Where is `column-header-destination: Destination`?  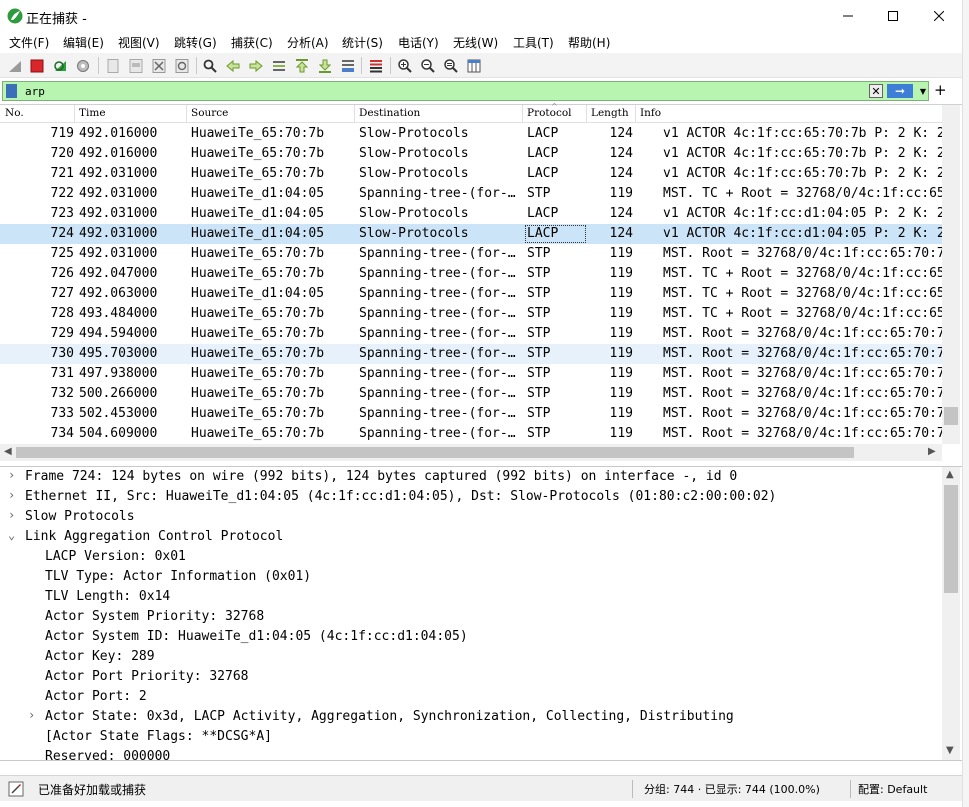
column-header-destination: Destination is located at coordinates (389, 113).